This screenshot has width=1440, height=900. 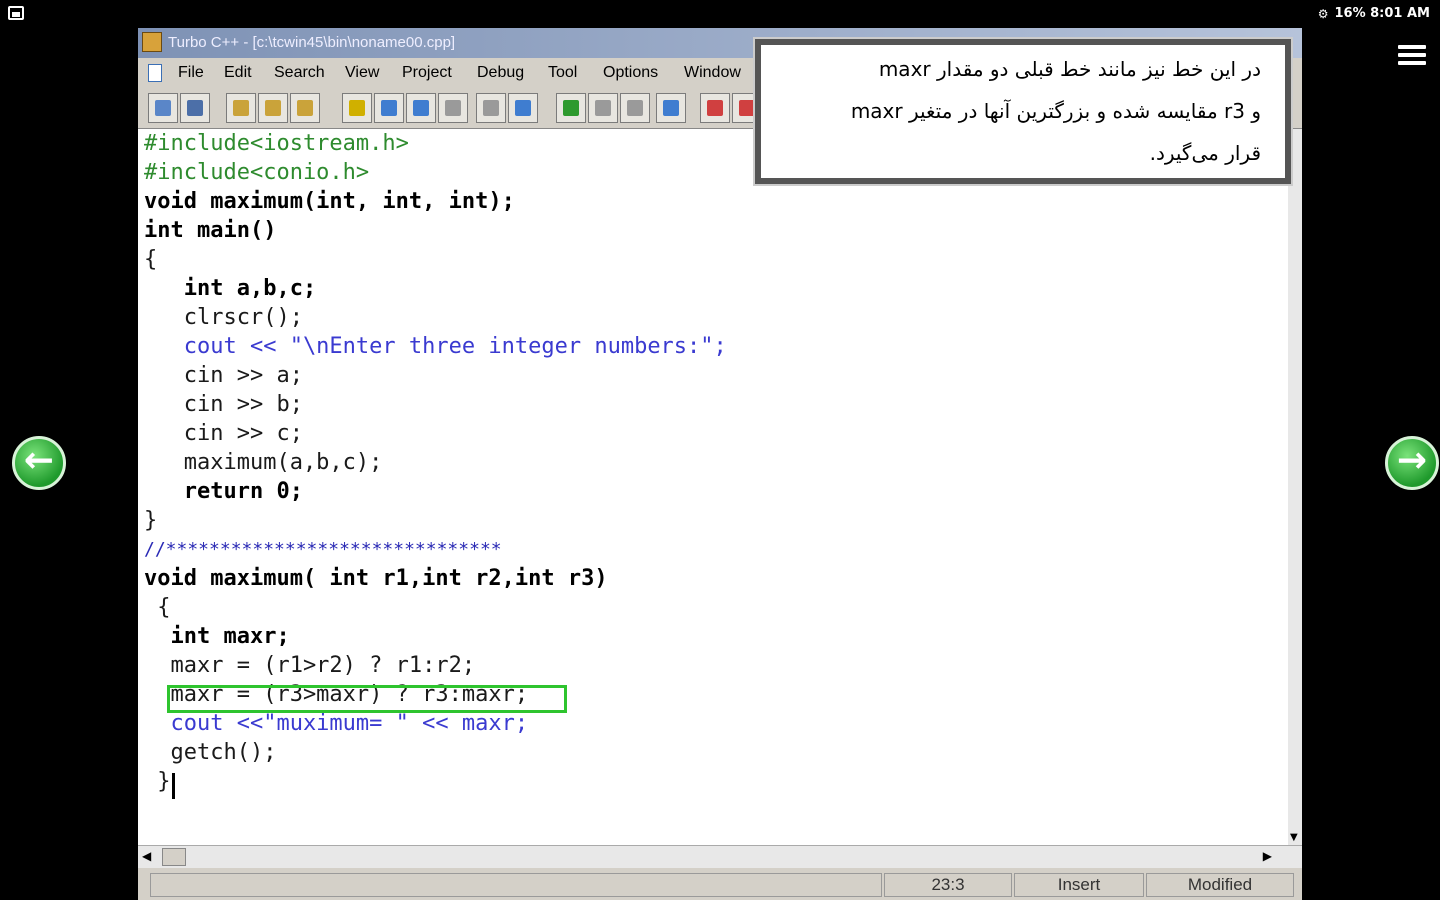 What do you see at coordinates (603, 108) in the screenshot?
I see `breakpoint-icon` at bounding box center [603, 108].